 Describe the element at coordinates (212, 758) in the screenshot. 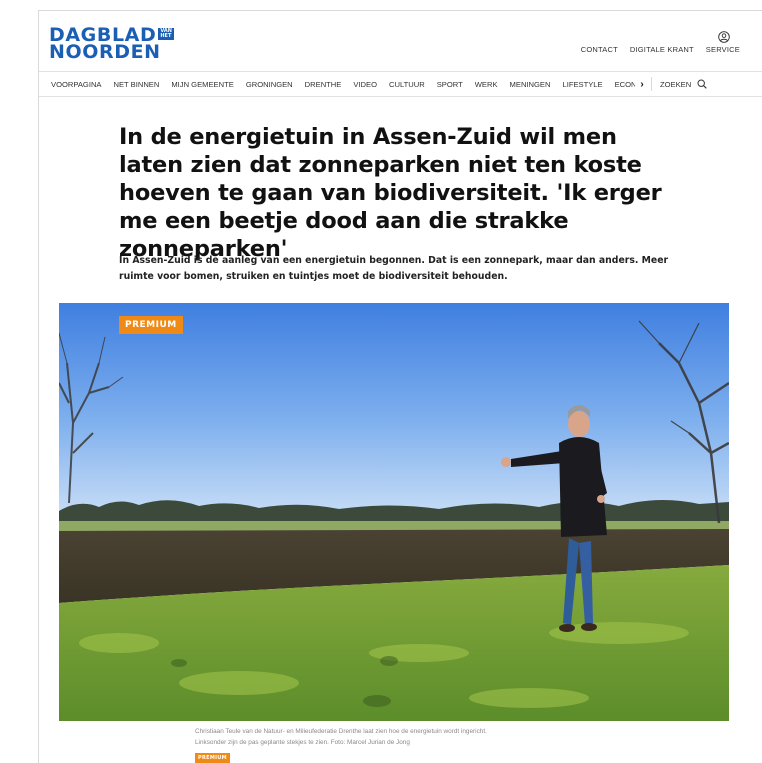

I see `premium-small-badge: PREMIUM` at that location.